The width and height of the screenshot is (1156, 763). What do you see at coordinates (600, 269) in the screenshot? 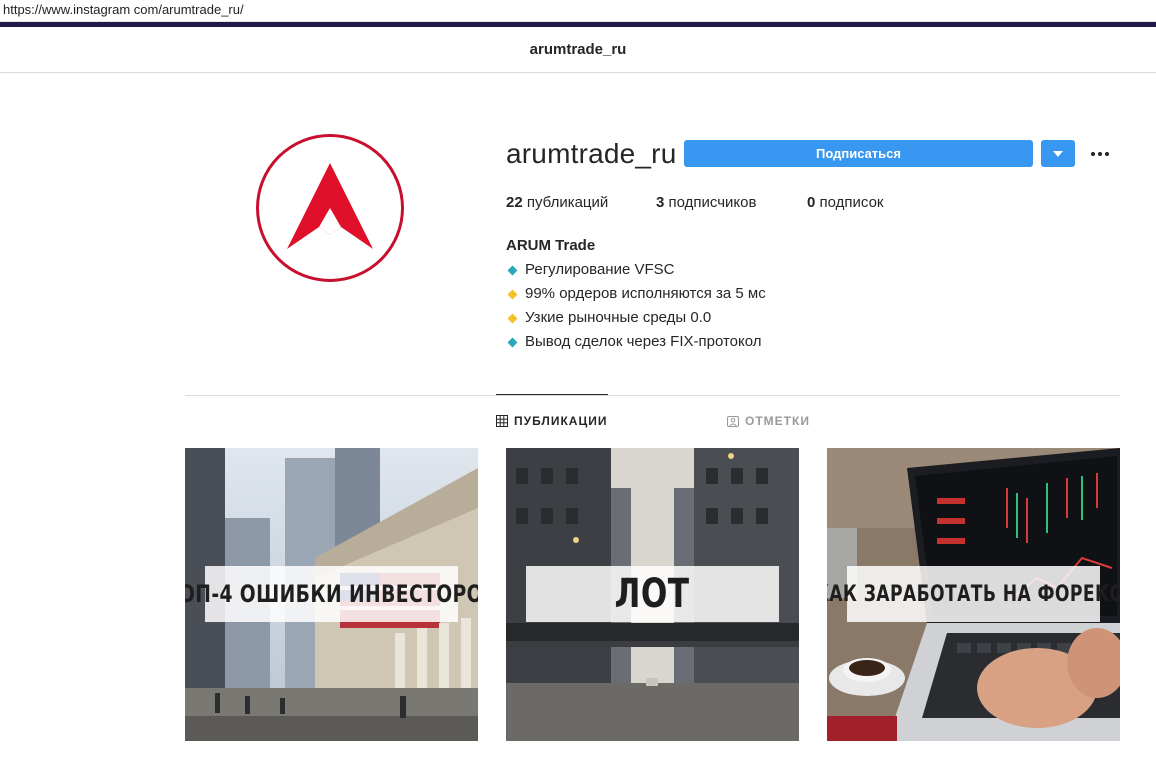
I see `bio-line-text: Регулирование VFSC` at bounding box center [600, 269].